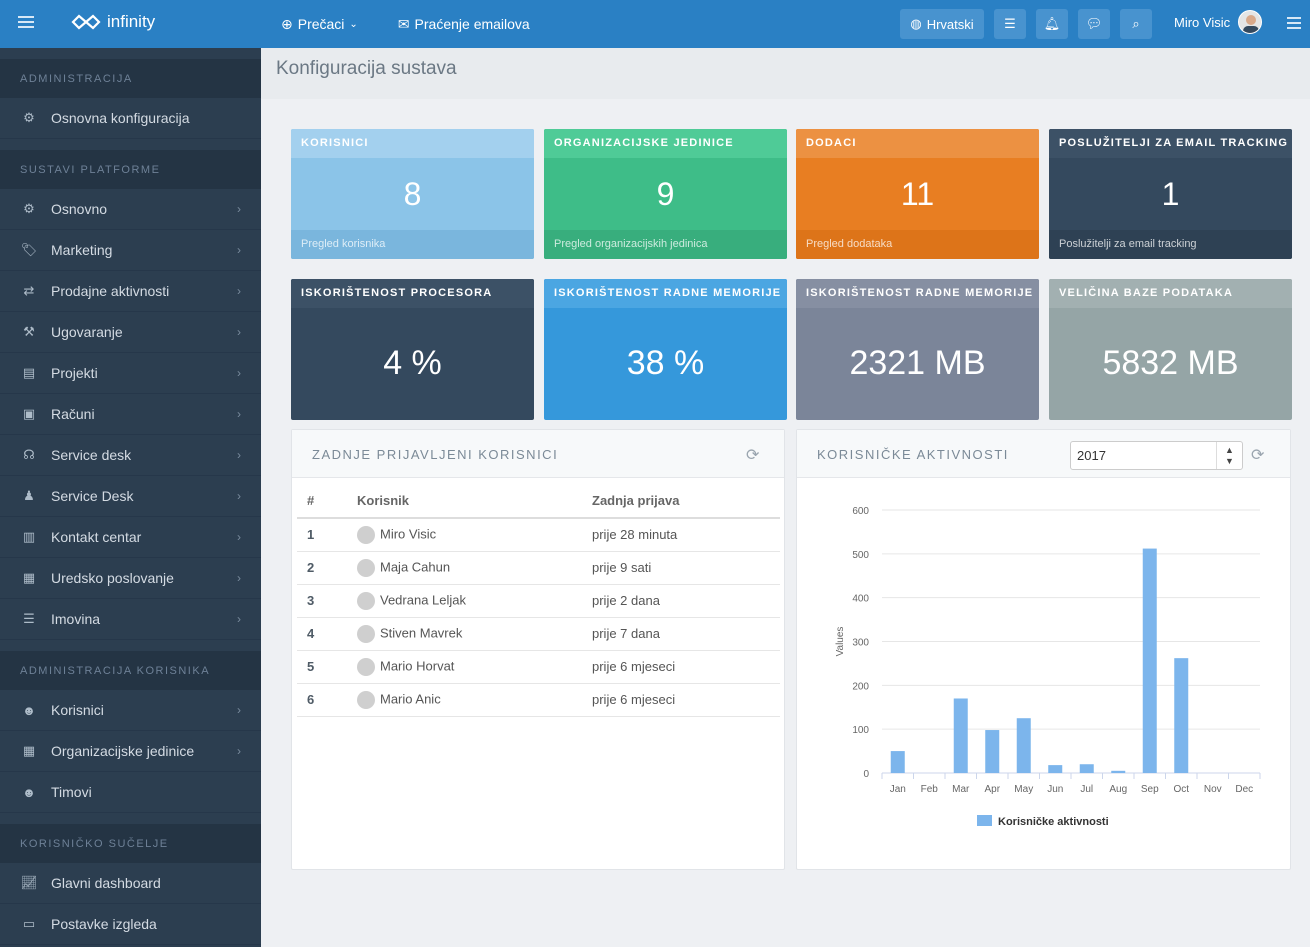 The width and height of the screenshot is (1310, 947). Describe the element at coordinates (860, 555) in the screenshot. I see `y-tick-label: 500` at that location.